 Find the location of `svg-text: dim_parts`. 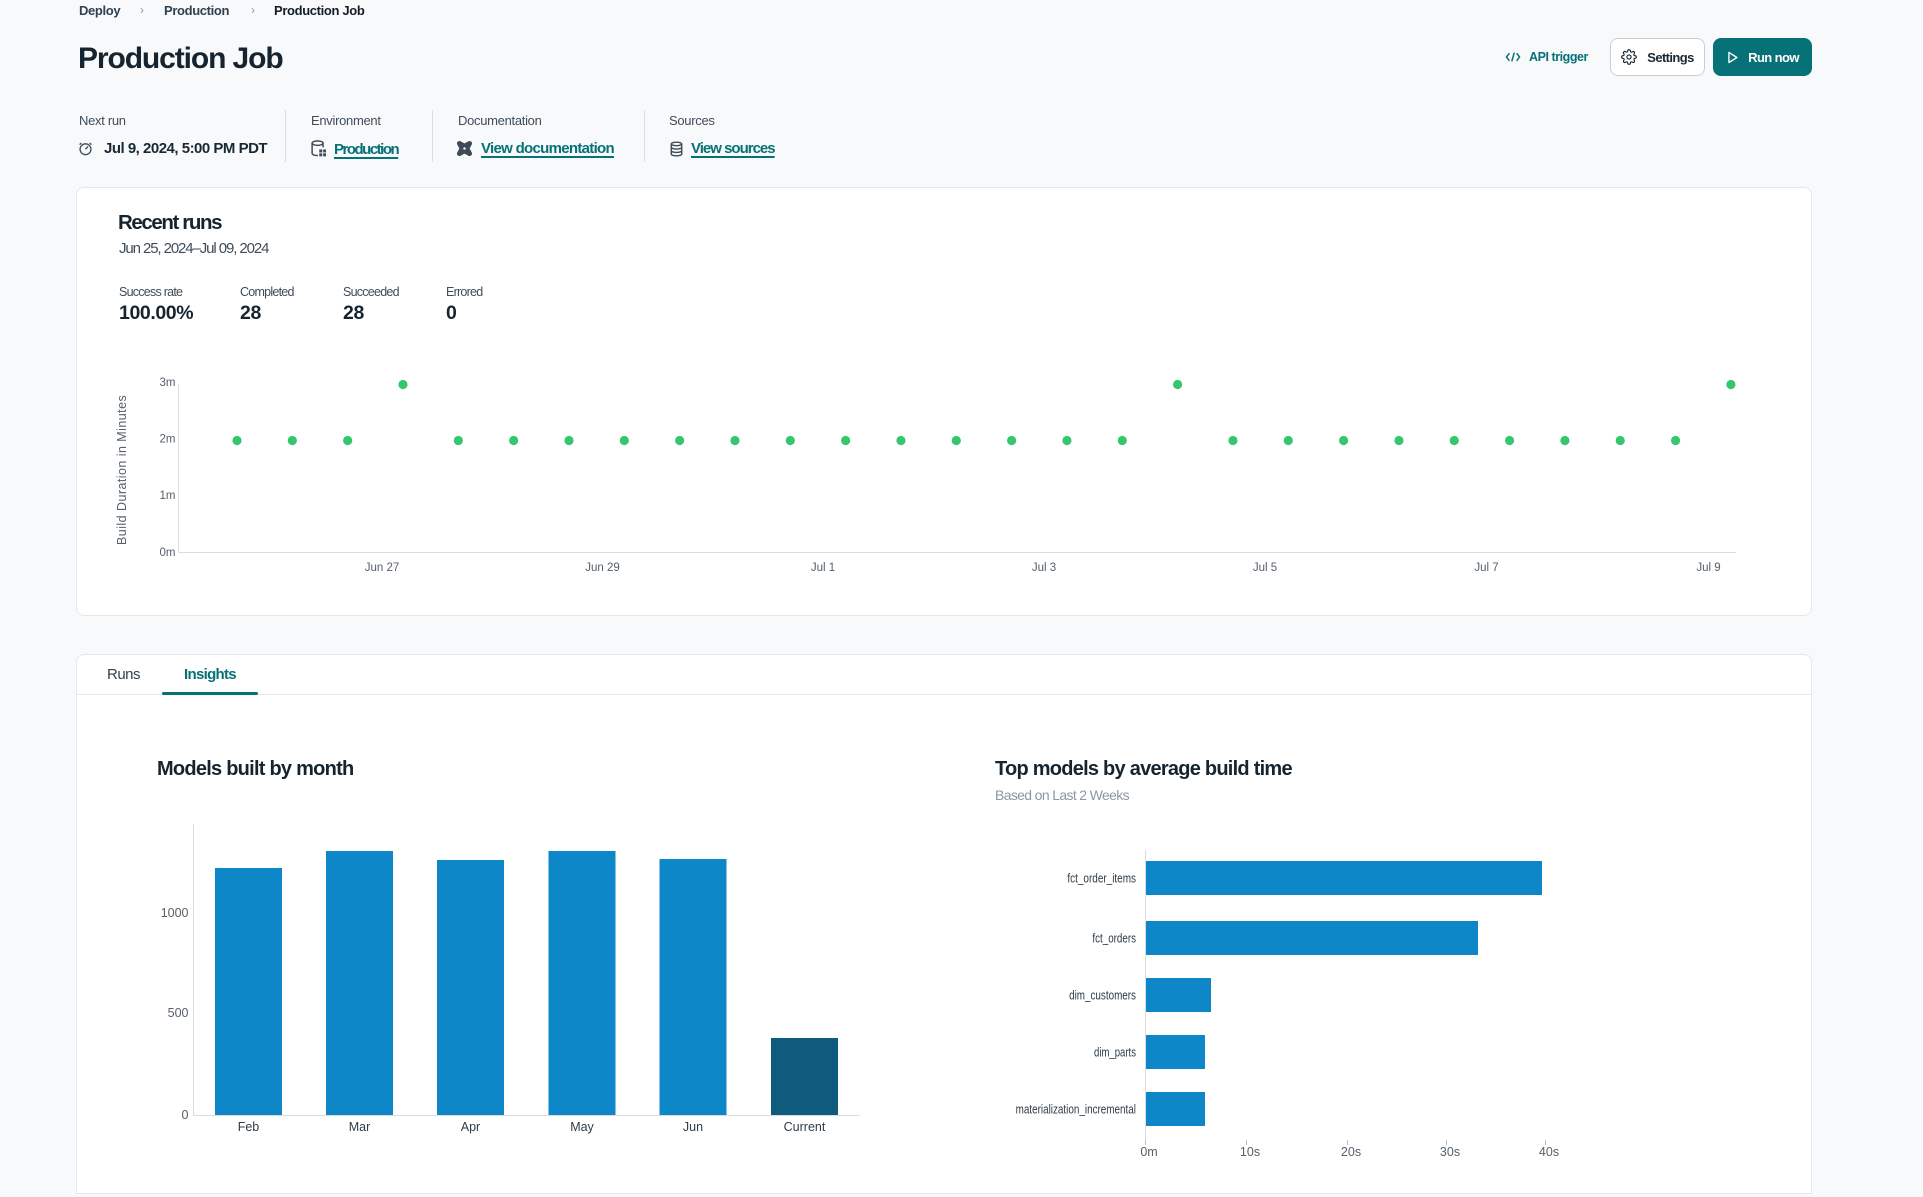

svg-text: dim_parts is located at coordinates (1115, 1053).